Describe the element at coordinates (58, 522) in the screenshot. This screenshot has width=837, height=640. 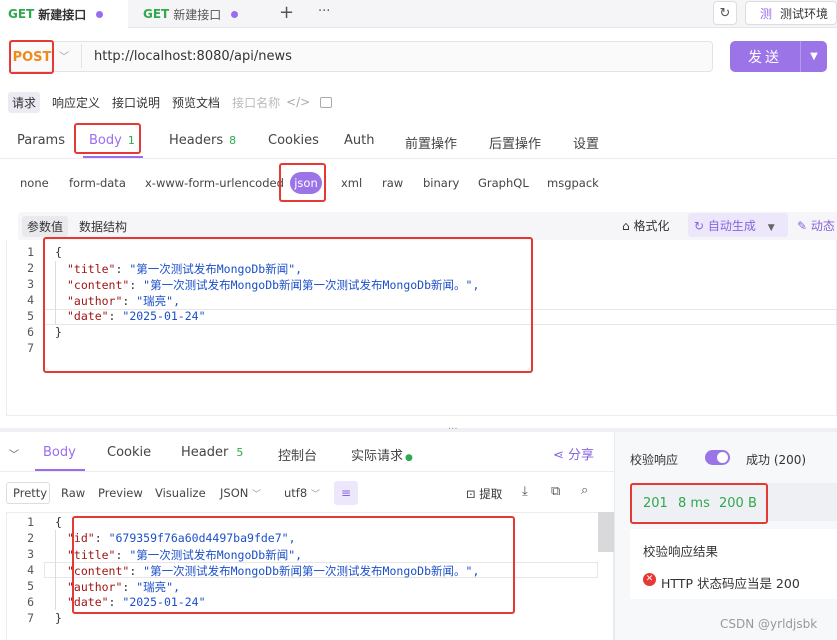
I see `code-line: {` at that location.